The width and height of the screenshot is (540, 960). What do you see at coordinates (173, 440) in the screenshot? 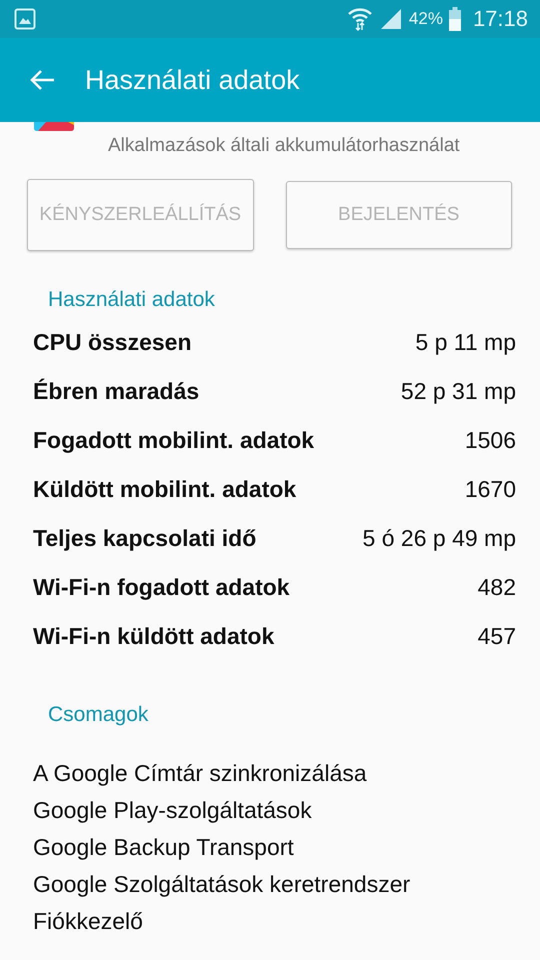
I see `stat-label: Fogadott mobilint. adatok` at bounding box center [173, 440].